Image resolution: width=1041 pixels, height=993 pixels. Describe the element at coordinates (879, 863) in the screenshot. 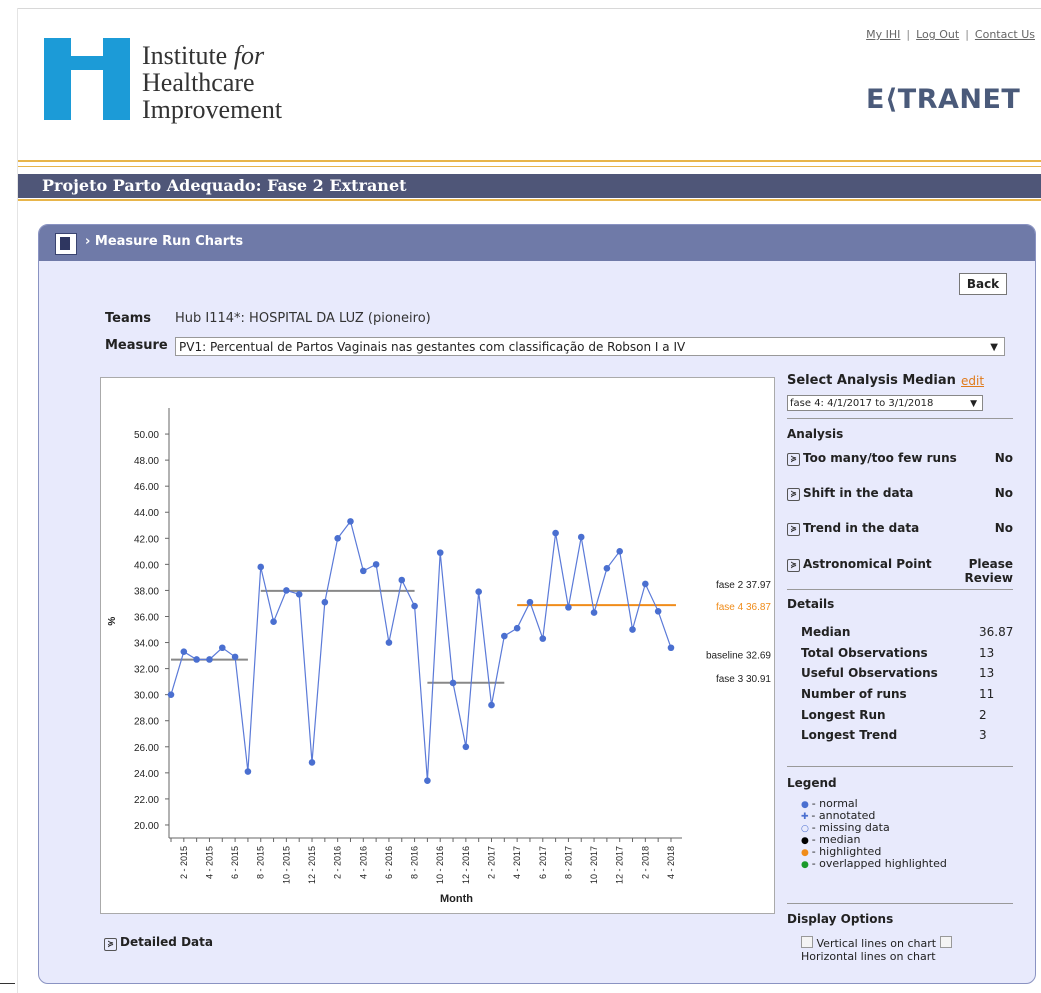

I see `legend-label: - overlapped highlighted` at that location.